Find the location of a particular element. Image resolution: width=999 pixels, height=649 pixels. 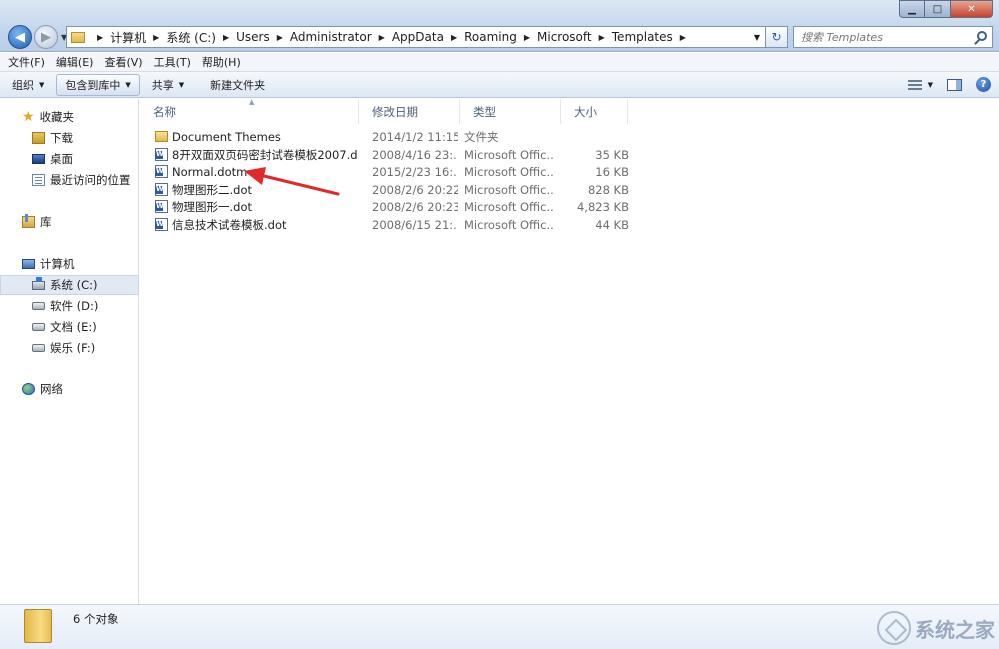

refresh-icon: ↻ is located at coordinates (776, 37).